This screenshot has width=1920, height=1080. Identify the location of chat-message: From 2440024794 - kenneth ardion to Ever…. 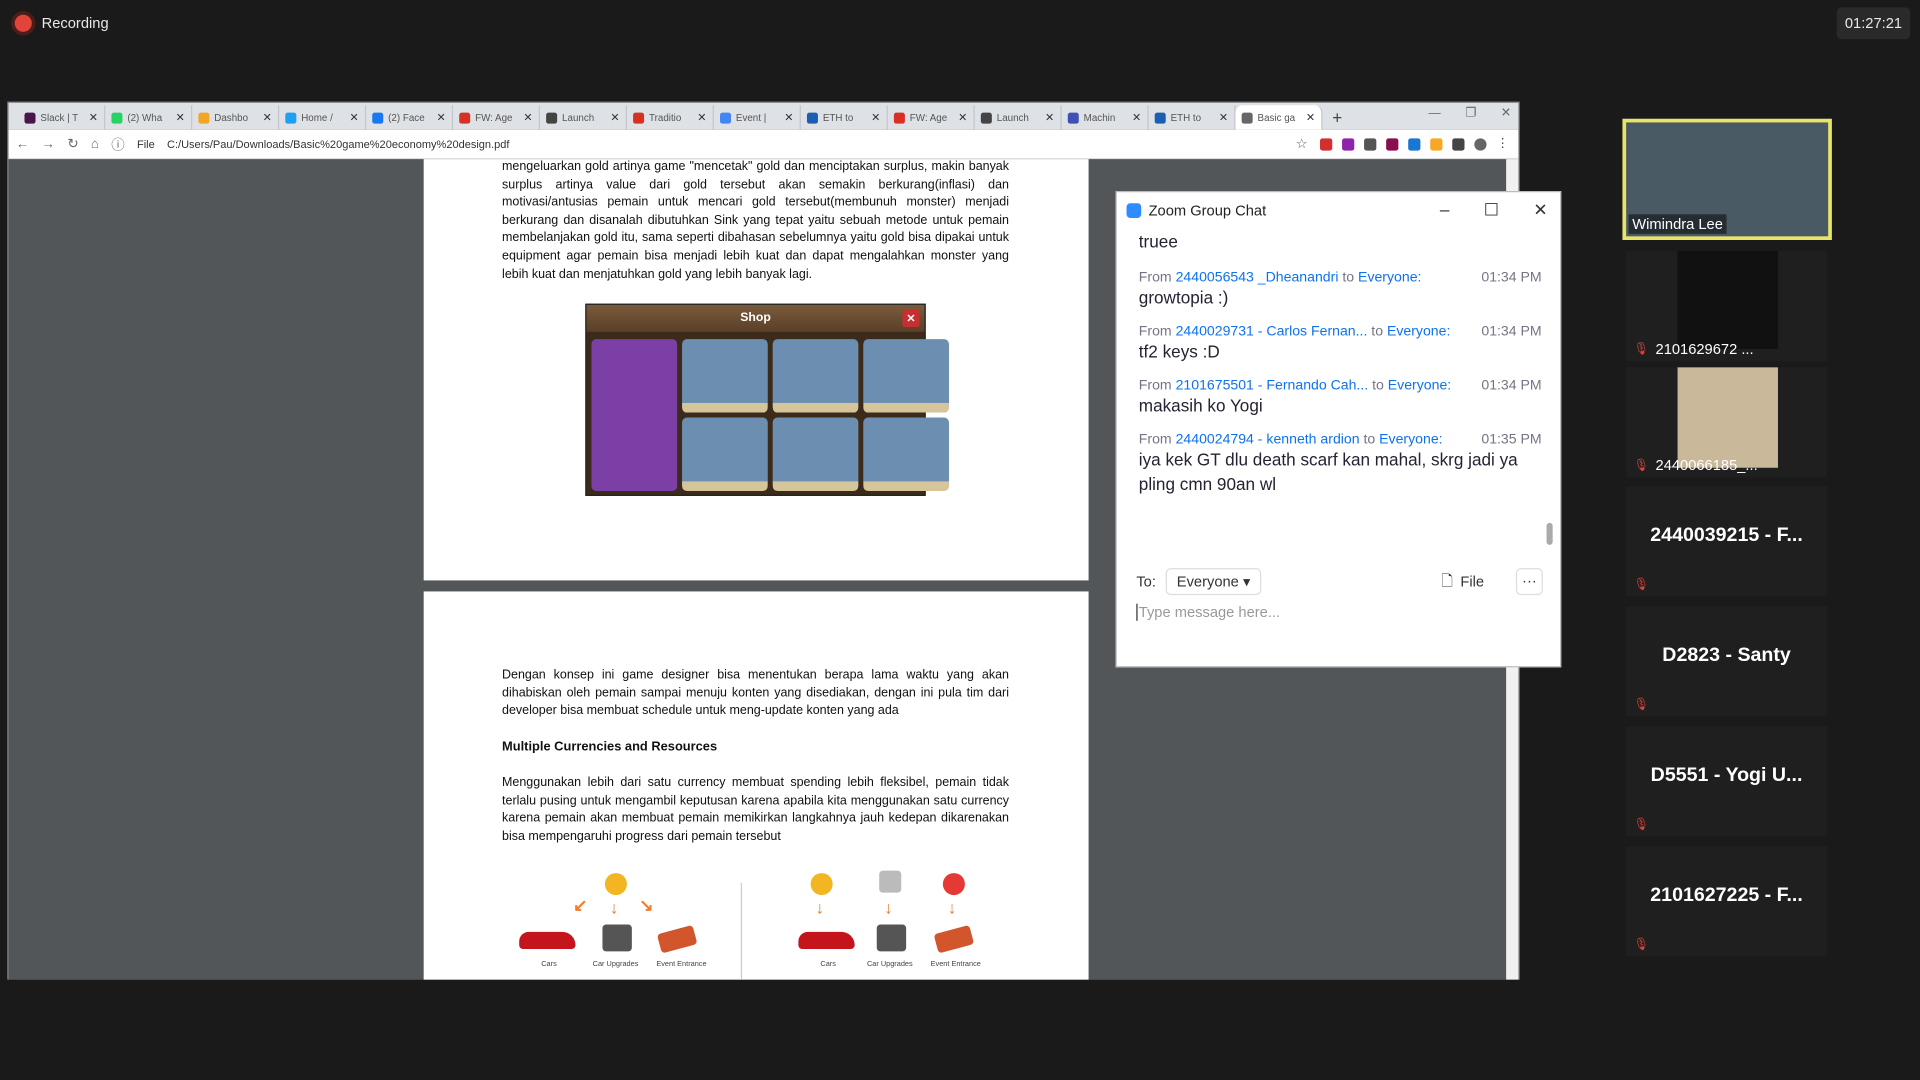
(1340, 464).